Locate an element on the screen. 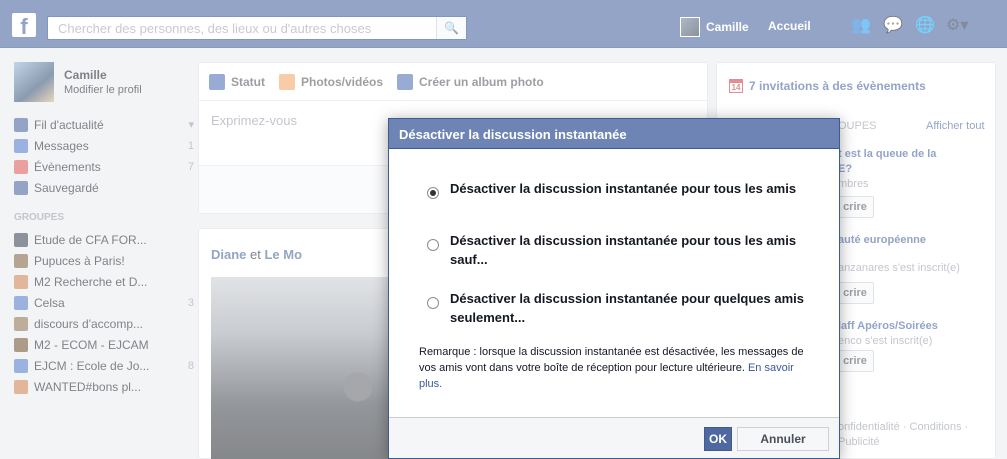 This screenshot has height=459, width=1007. radio-all-except is located at coordinates (433, 245).